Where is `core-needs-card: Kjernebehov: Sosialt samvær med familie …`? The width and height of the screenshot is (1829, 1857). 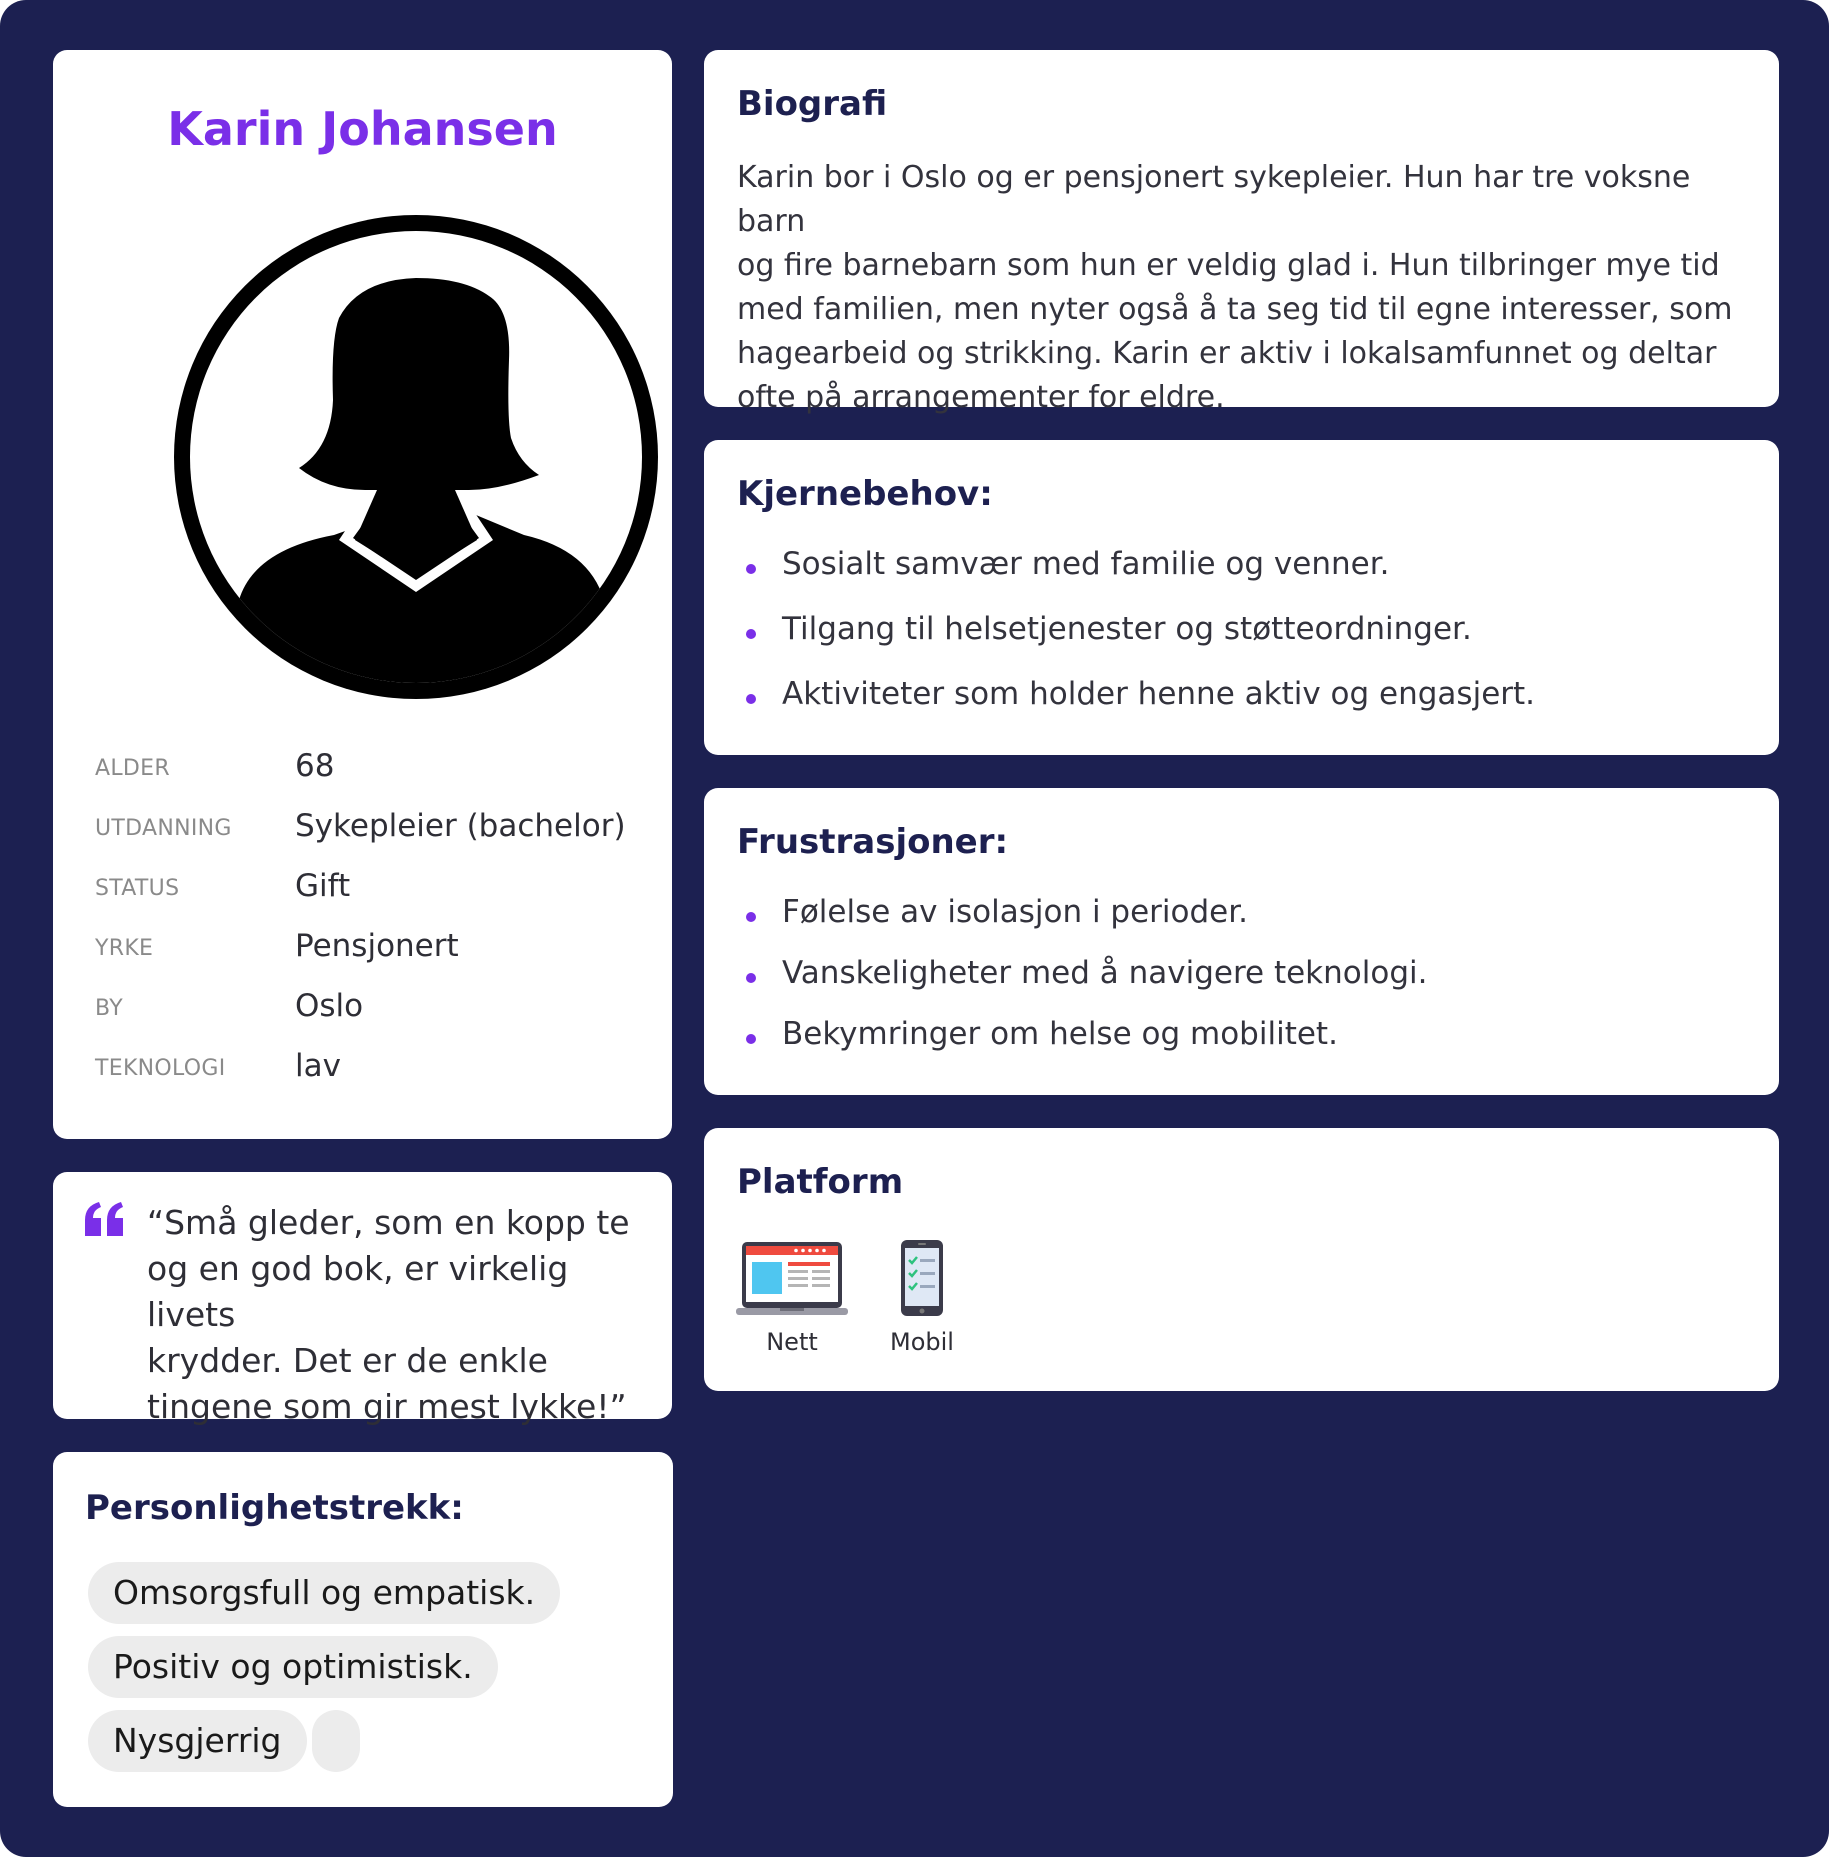
core-needs-card: Kjernebehov: Sosialt samvær med familie … is located at coordinates (1241, 597).